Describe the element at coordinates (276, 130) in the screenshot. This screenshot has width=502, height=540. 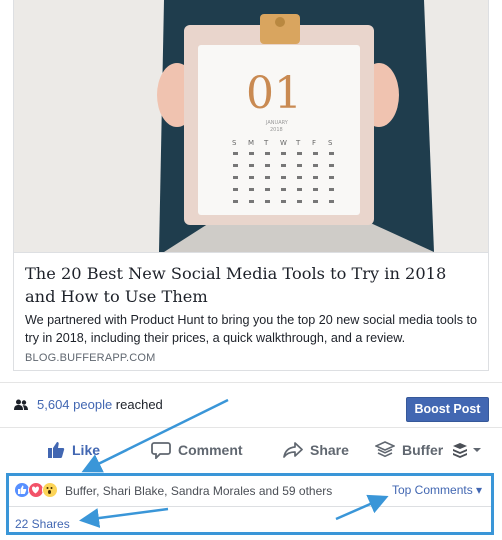
I see `svg-text: 2018` at that location.